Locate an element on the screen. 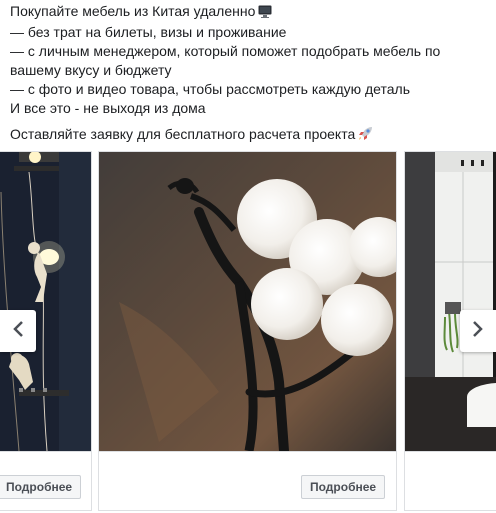  post-line: — без трат на билеты, визы и проживание is located at coordinates (148, 32).